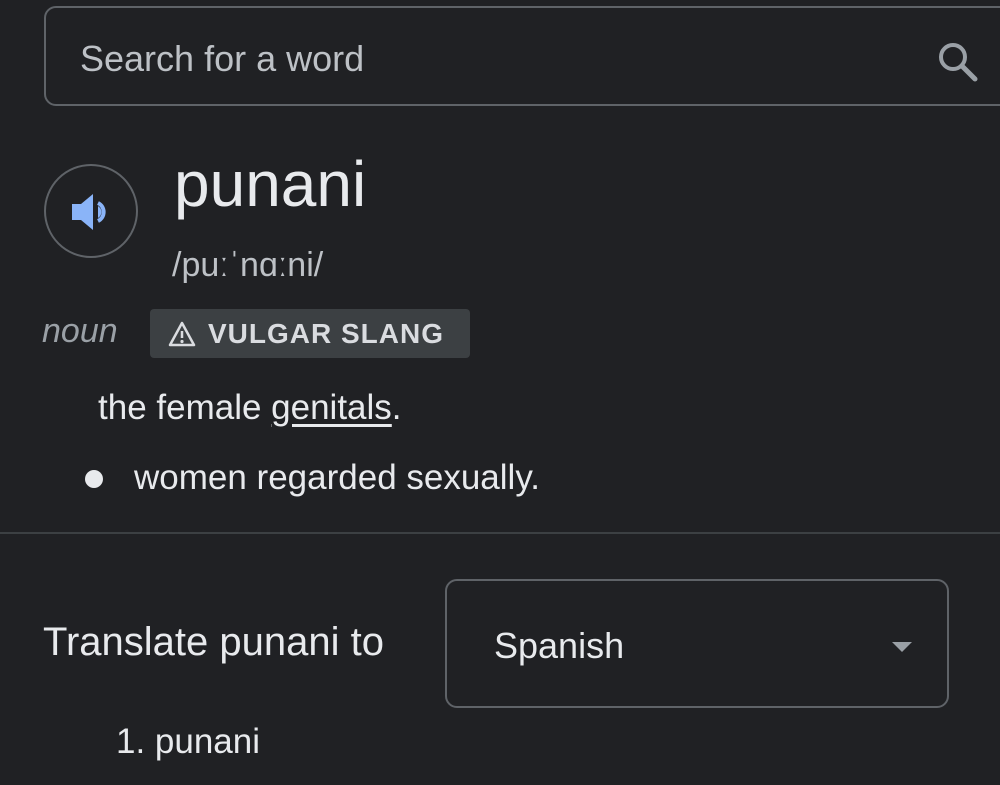 Image resolution: width=1000 pixels, height=785 pixels. I want to click on pronunciation-audio-button, so click(91, 211).